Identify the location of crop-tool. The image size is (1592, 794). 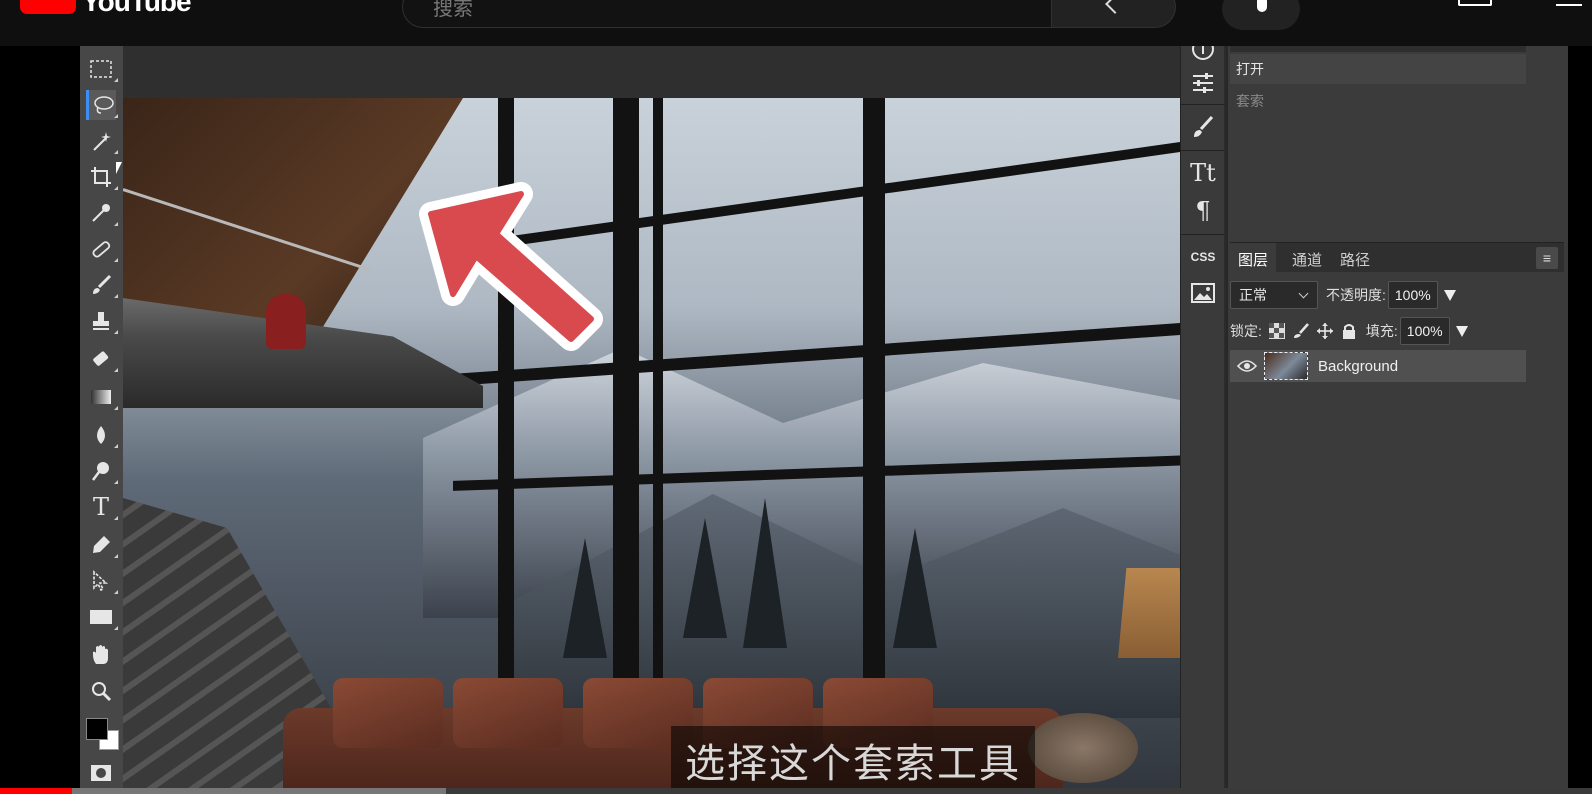
(102, 177).